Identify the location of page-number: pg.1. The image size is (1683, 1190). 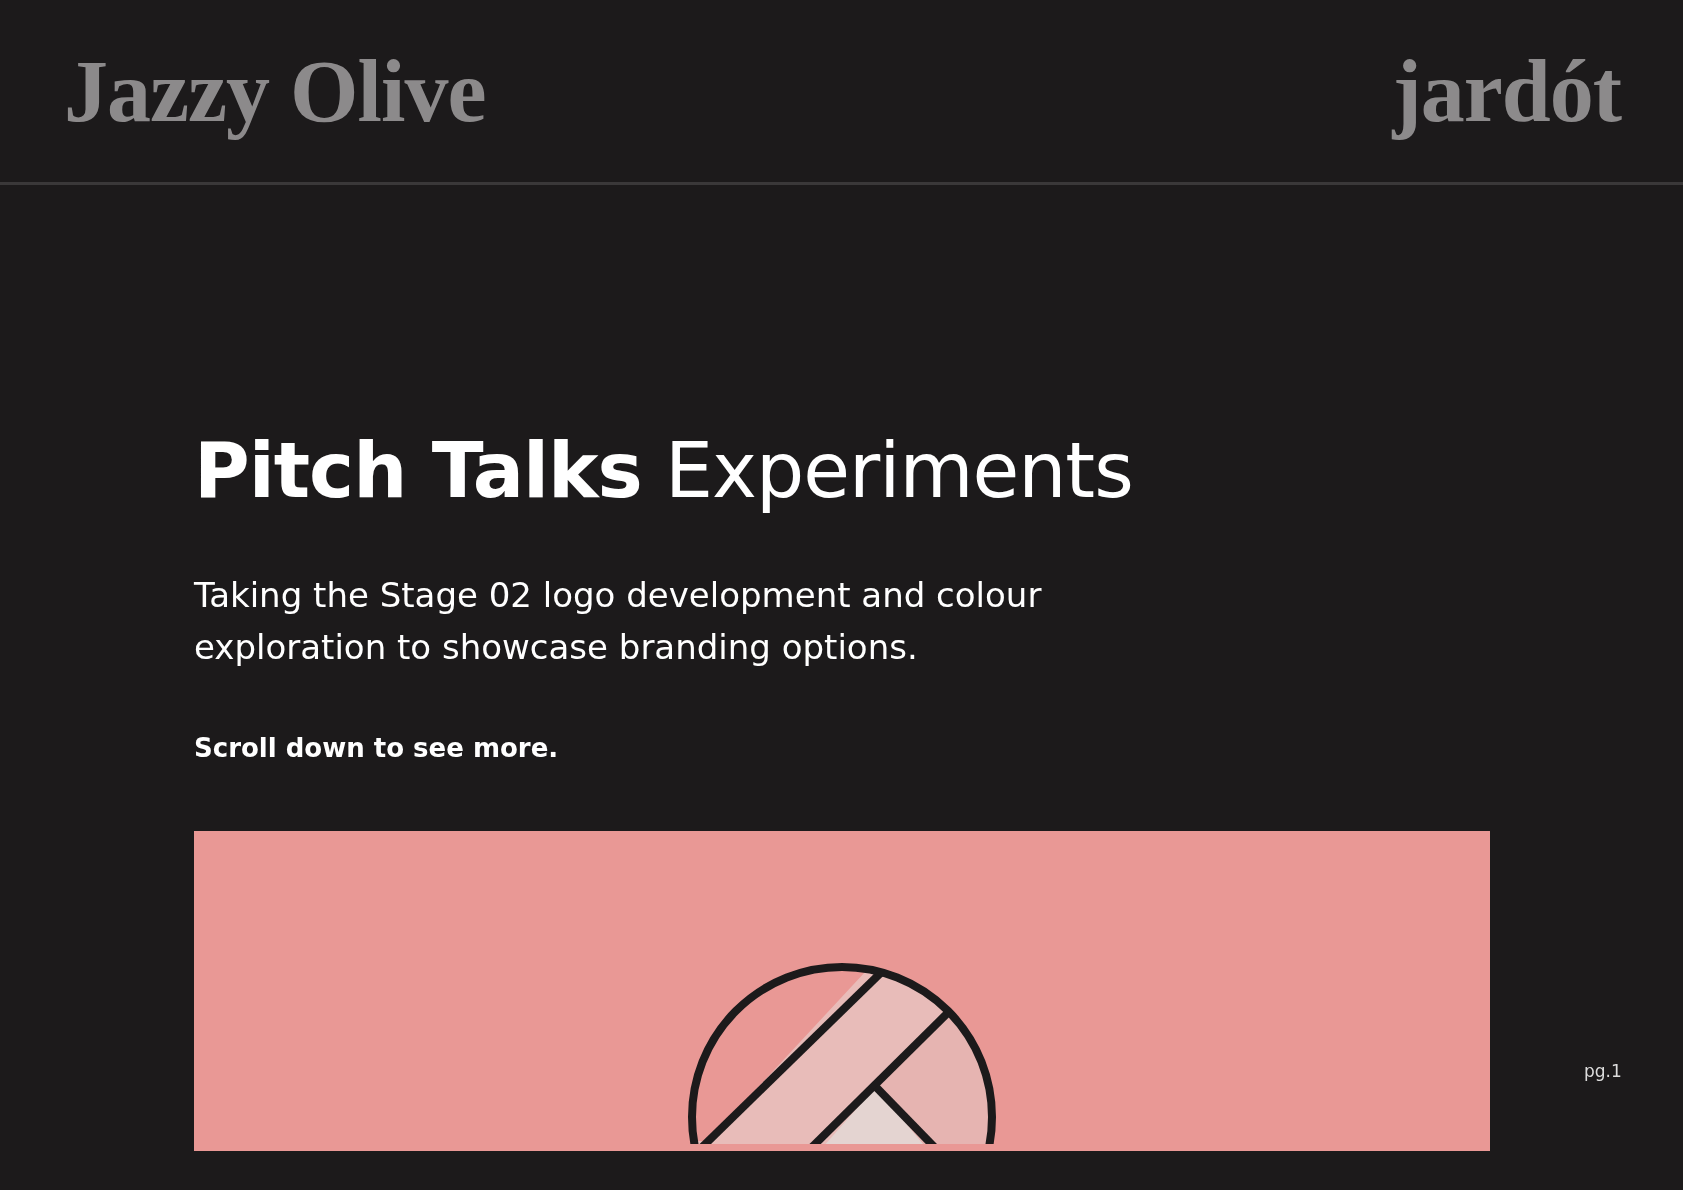
(1603, 1071).